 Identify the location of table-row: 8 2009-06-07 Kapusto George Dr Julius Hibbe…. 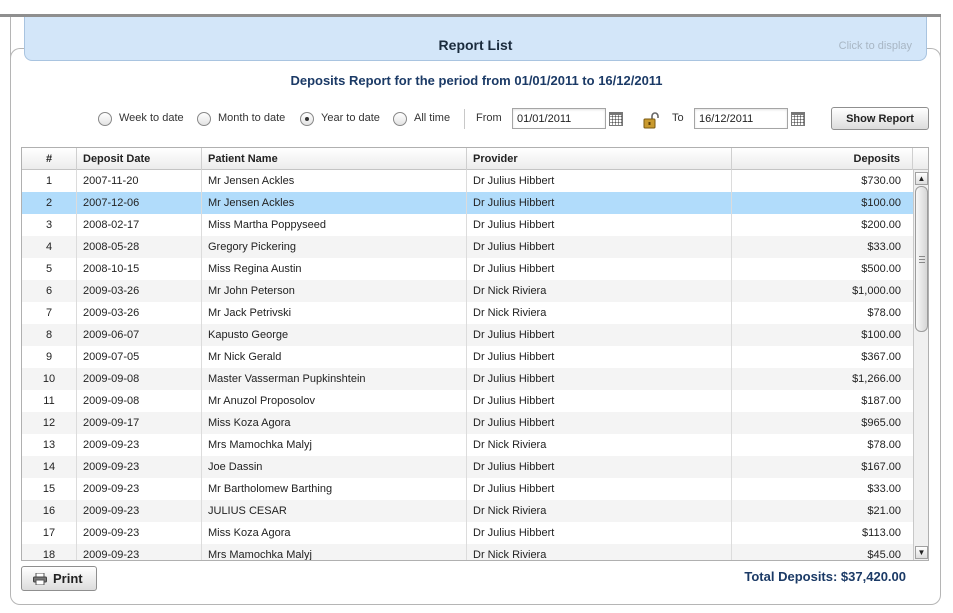
(467, 335).